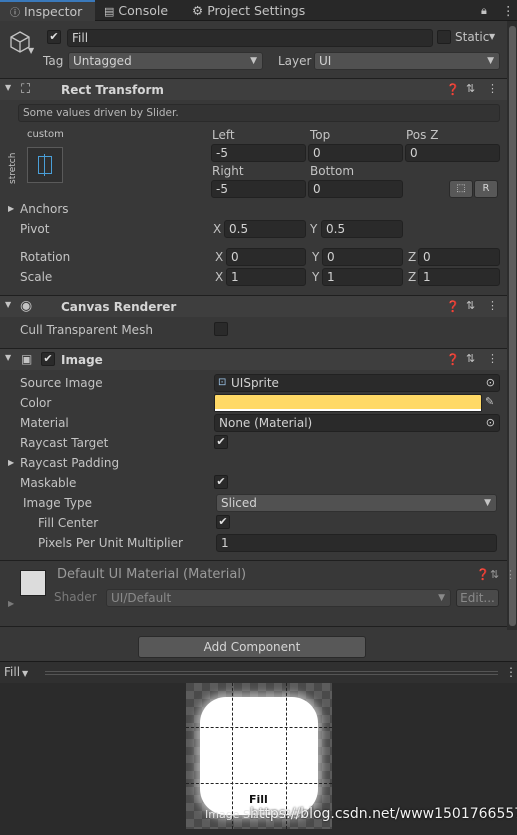 This screenshot has height=835, width=517. What do you see at coordinates (253, 306) in the screenshot?
I see `canvas-renderer-header: ▼ ◉ Canvas Renderer ❓ ⇅ ⋮` at bounding box center [253, 306].